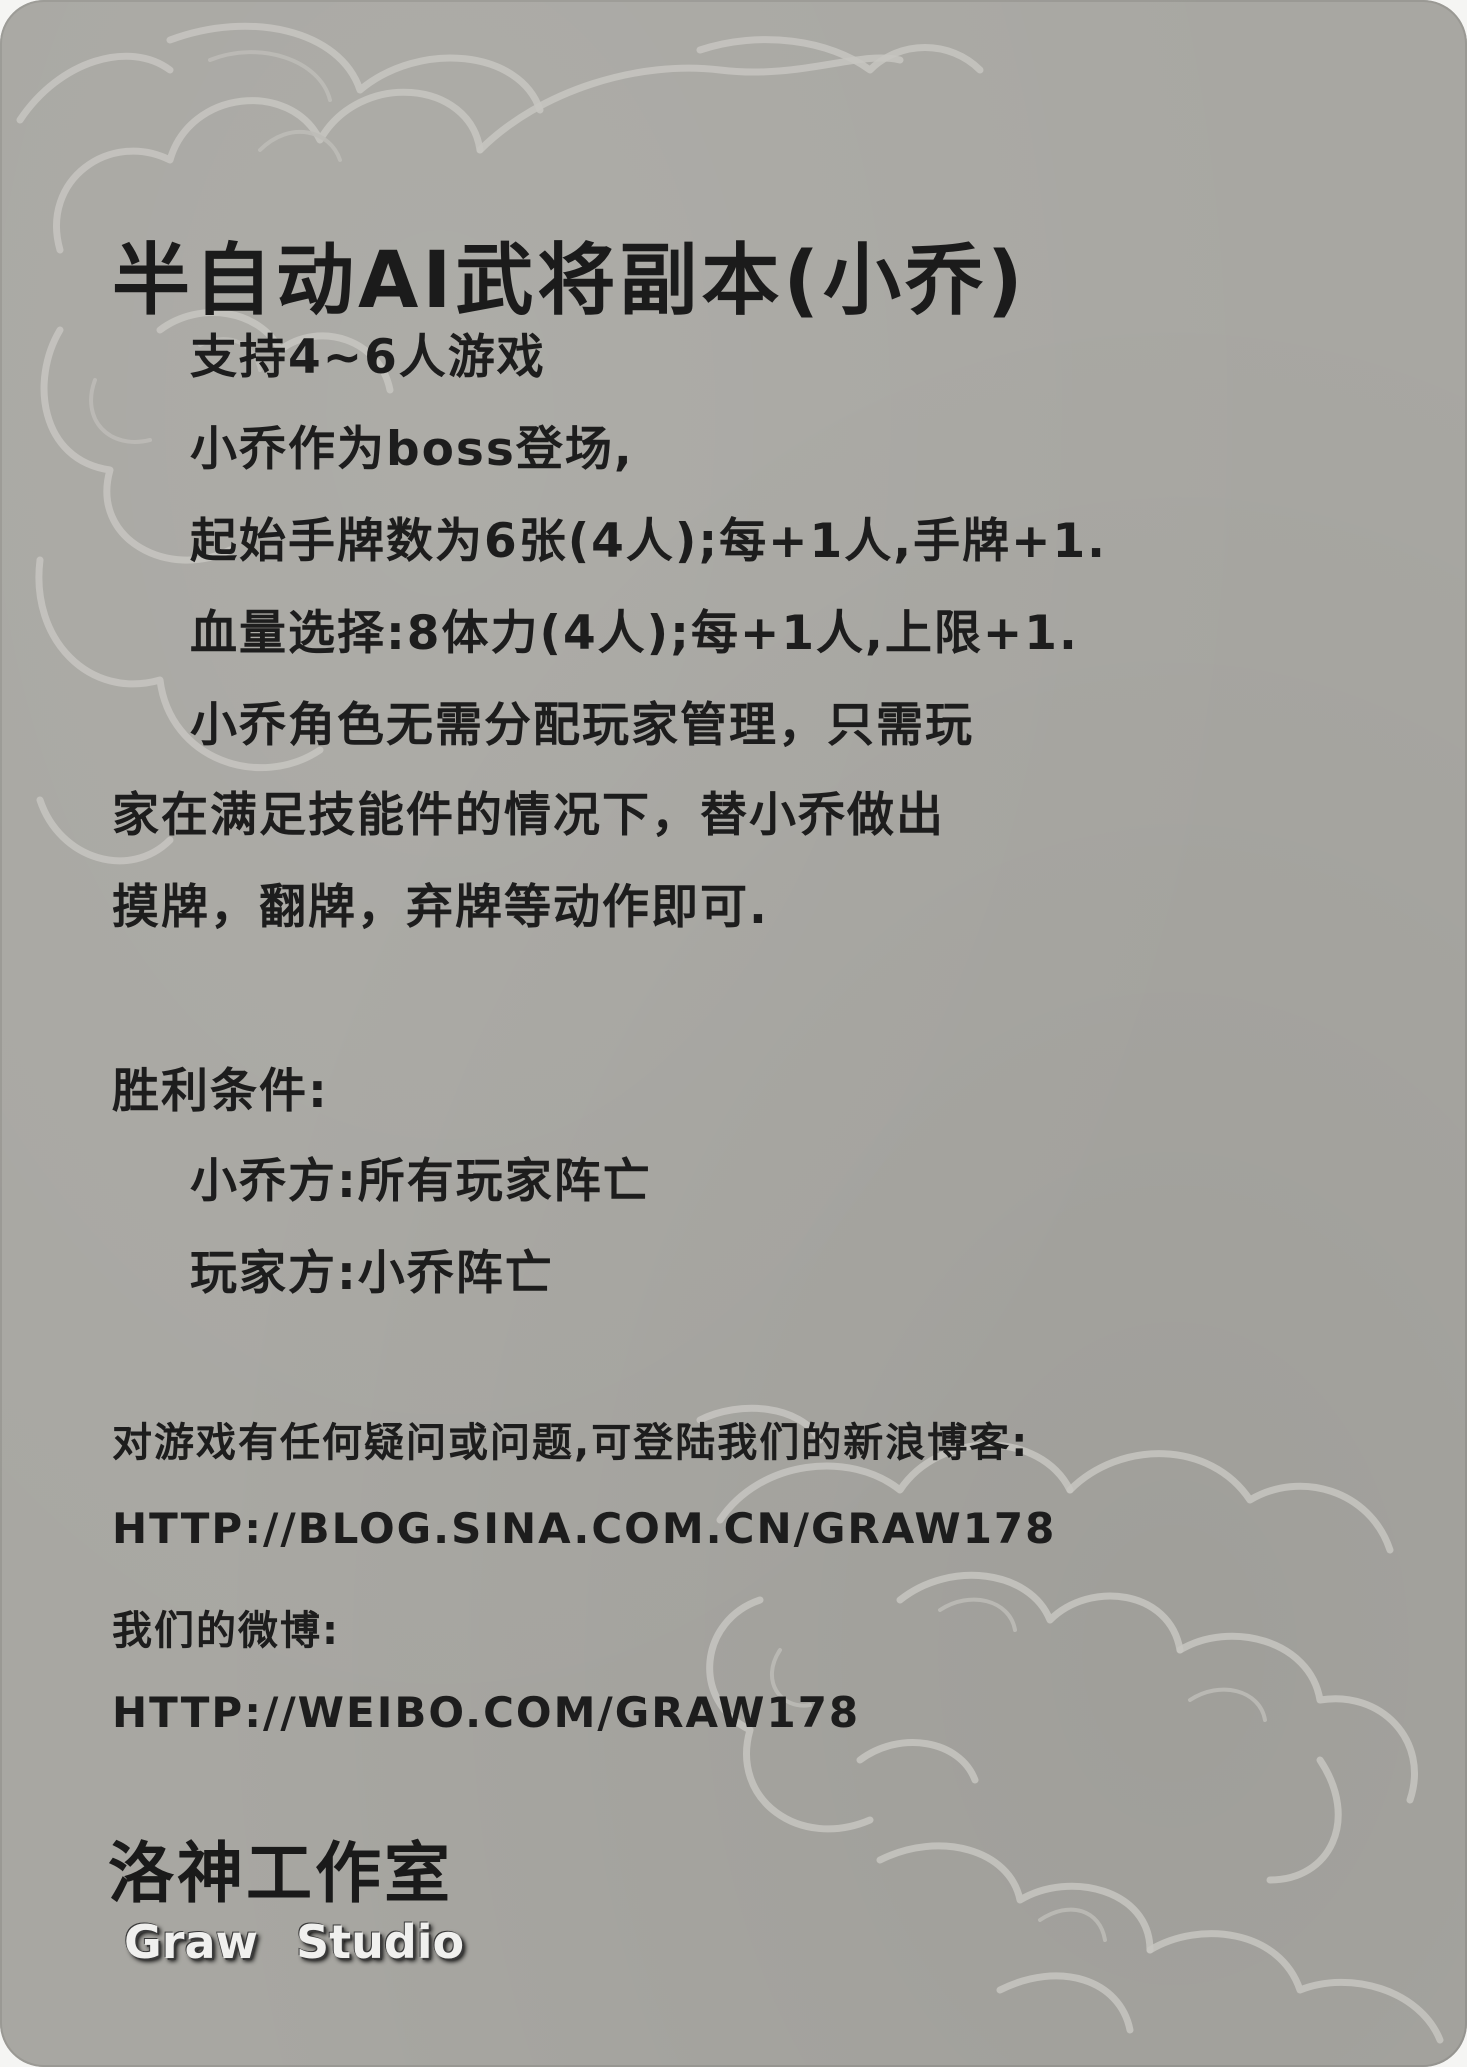 The height and width of the screenshot is (2067, 1467). What do you see at coordinates (368, 357) in the screenshot?
I see `rule-line-players: 支持4~6人游戏` at bounding box center [368, 357].